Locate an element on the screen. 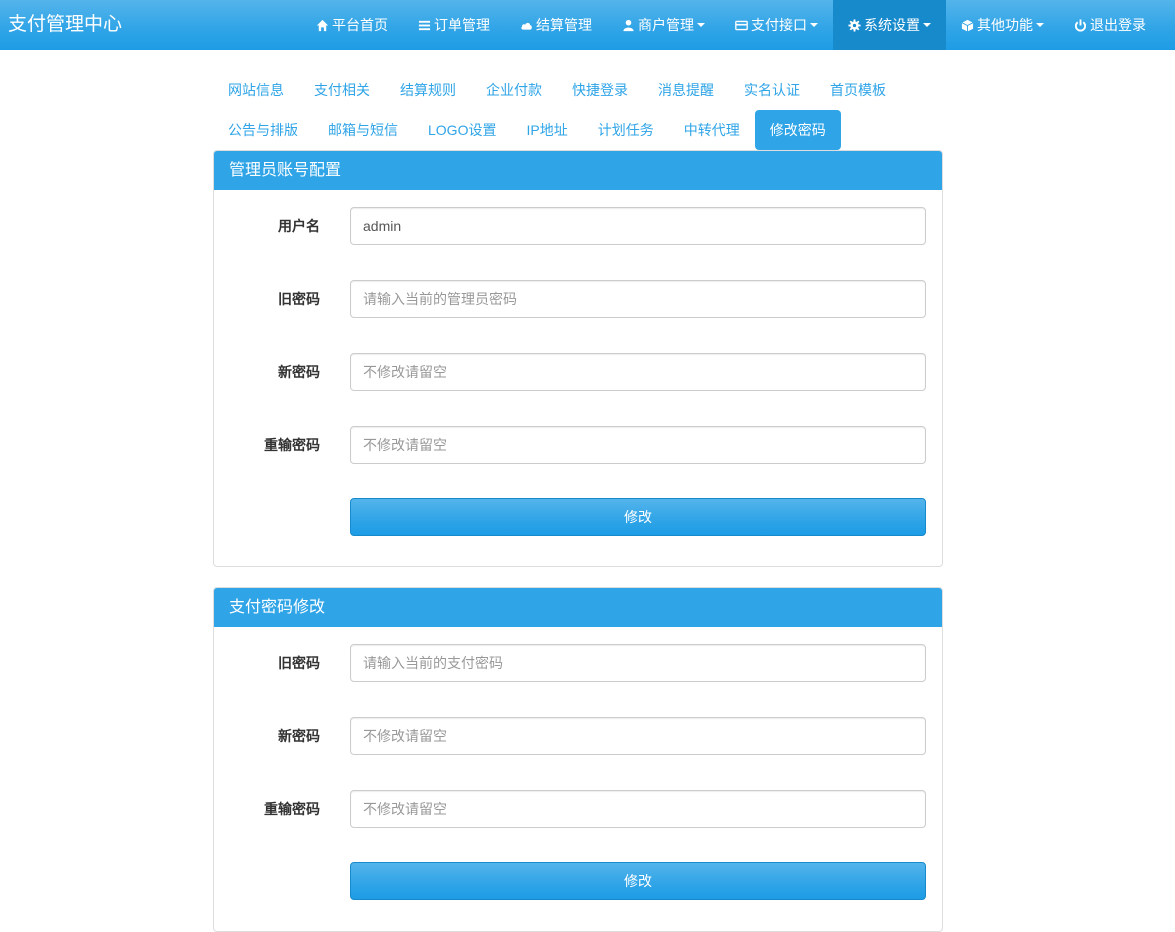 The height and width of the screenshot is (932, 1175). tab-ip-address: IP地址 is located at coordinates (546, 130).